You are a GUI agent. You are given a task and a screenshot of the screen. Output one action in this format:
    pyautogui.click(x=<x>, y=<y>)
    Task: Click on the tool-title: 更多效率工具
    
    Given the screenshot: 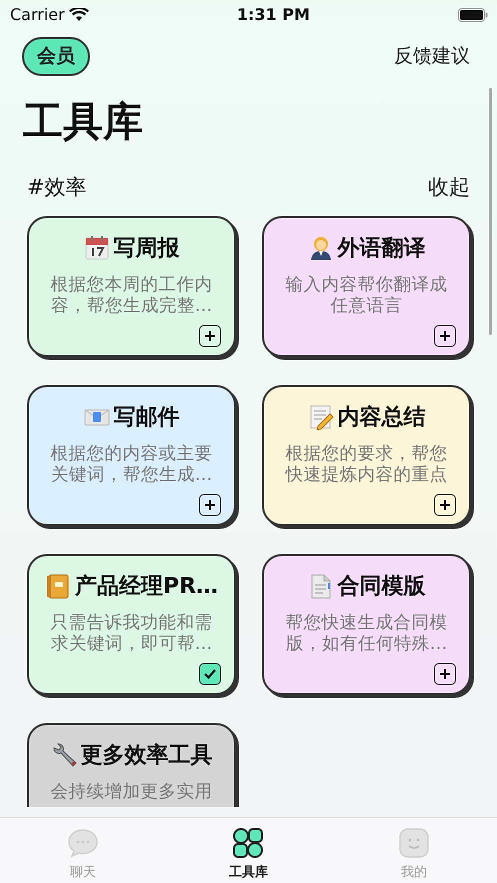 What is the action you would take?
    pyautogui.click(x=146, y=756)
    